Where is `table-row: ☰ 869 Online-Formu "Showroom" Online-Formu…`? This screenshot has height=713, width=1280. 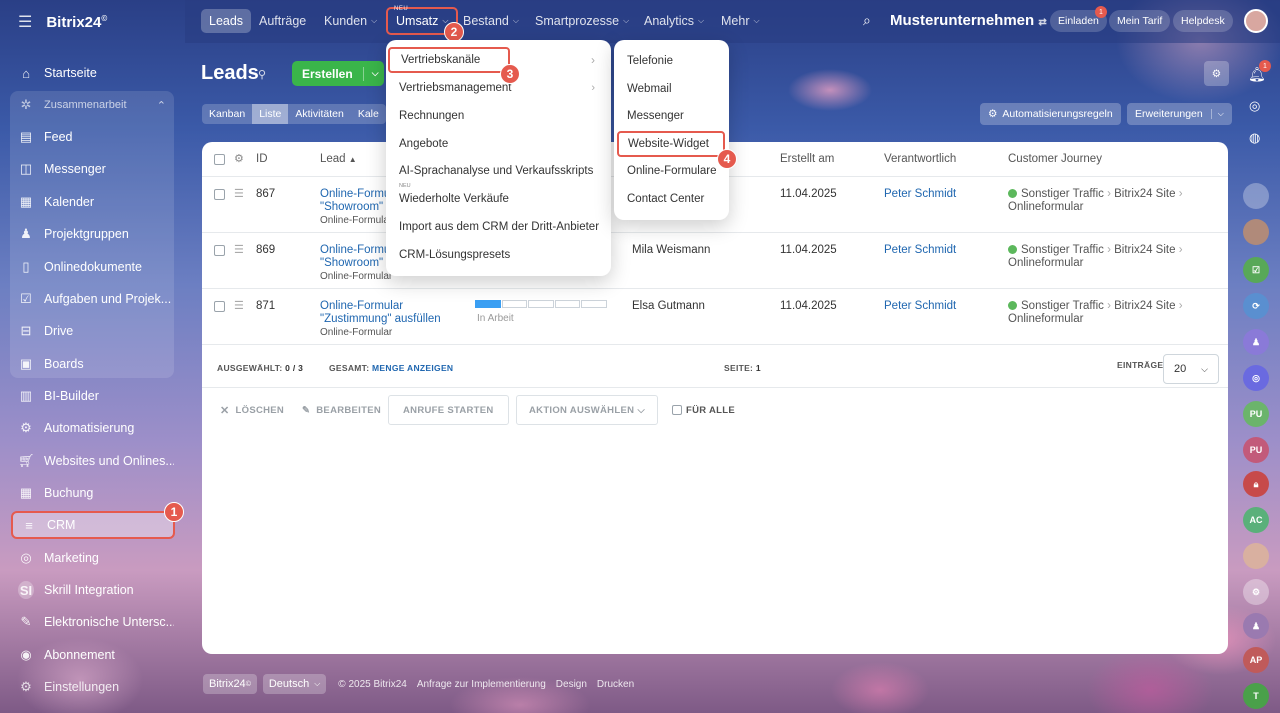 table-row: ☰ 869 Online-Formu "Showroom" Online-Formu… is located at coordinates (715, 261).